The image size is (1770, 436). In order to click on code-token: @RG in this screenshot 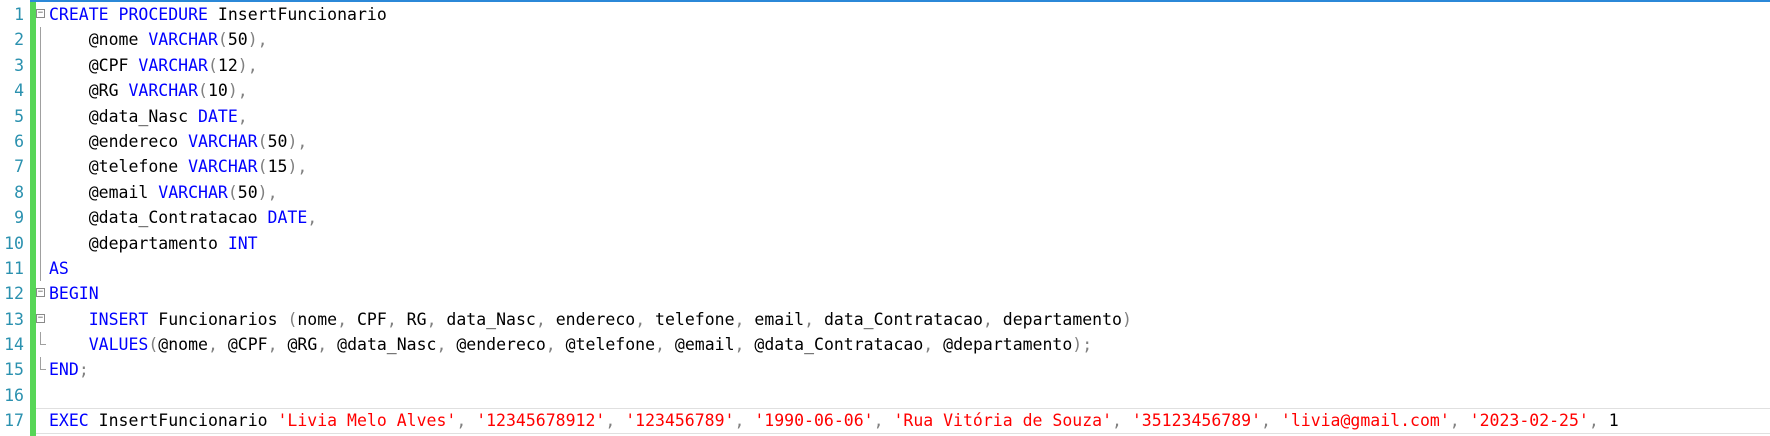, I will do `click(89, 91)`.